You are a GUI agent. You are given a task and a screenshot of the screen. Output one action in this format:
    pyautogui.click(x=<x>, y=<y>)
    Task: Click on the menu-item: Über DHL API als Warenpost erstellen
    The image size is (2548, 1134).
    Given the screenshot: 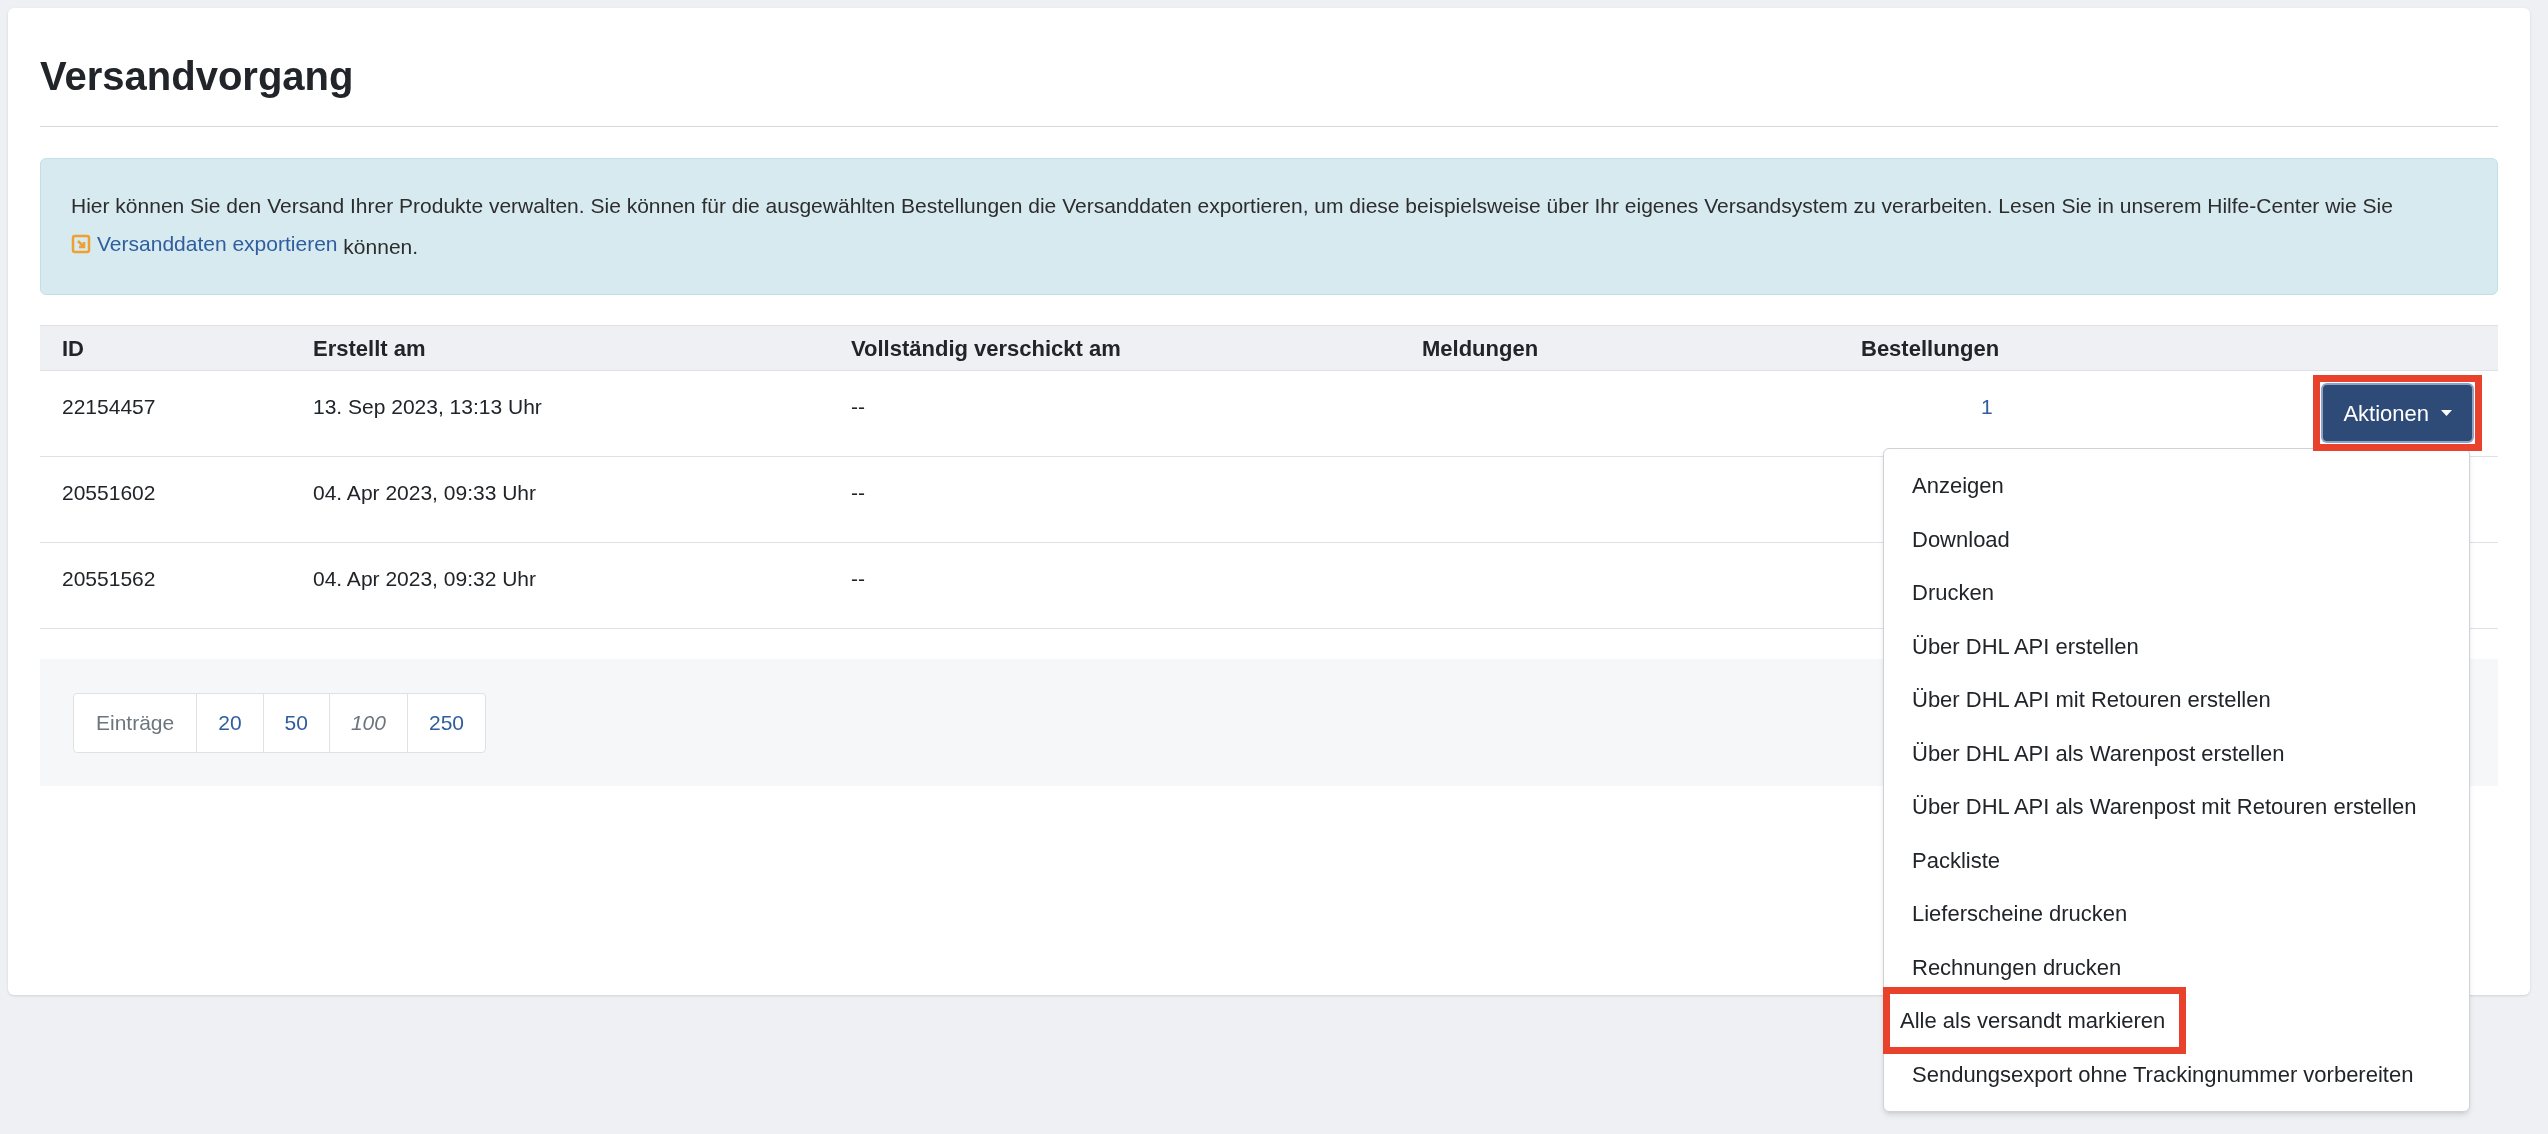 What is the action you would take?
    pyautogui.click(x=2084, y=753)
    